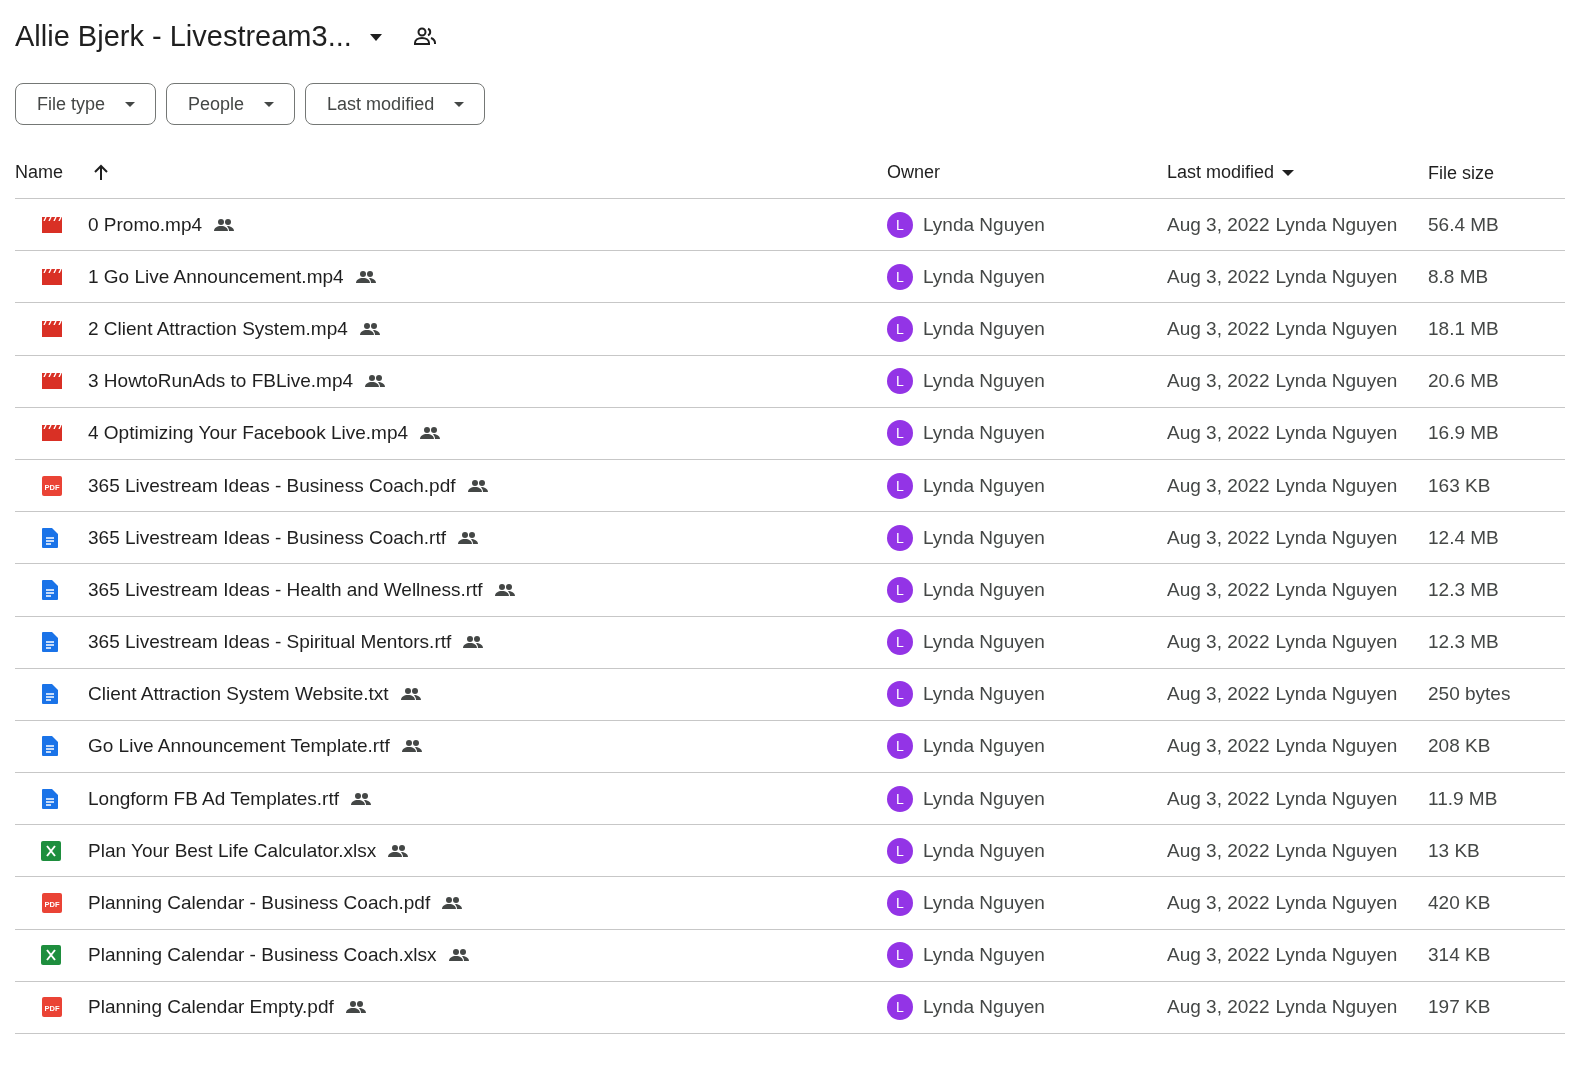 This screenshot has width=1580, height=1079. I want to click on filter-dropdown: Last modified, so click(395, 104).